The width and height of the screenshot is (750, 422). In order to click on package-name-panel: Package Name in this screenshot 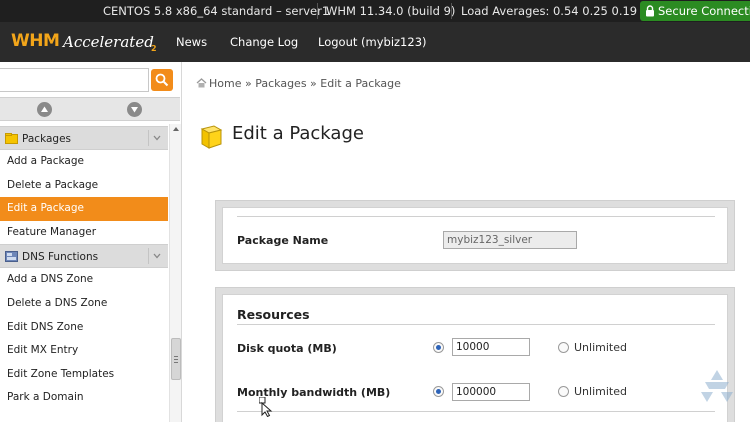, I will do `click(475, 235)`.